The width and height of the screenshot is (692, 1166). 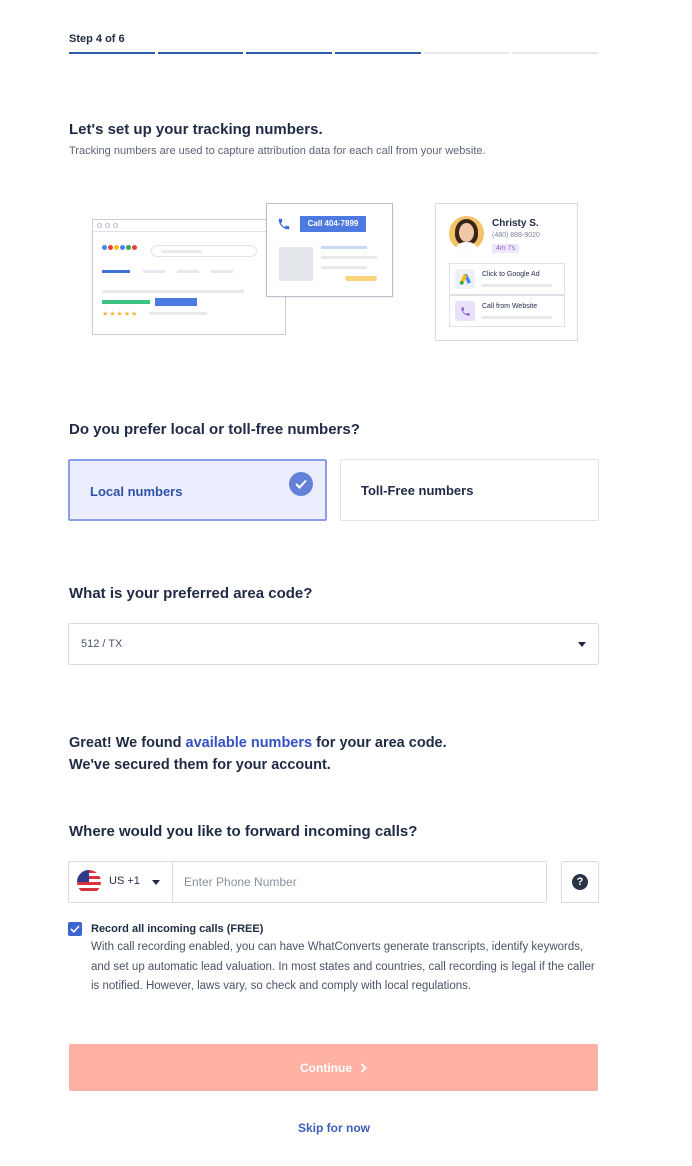 I want to click on message-text: for your area code., so click(x=379, y=743).